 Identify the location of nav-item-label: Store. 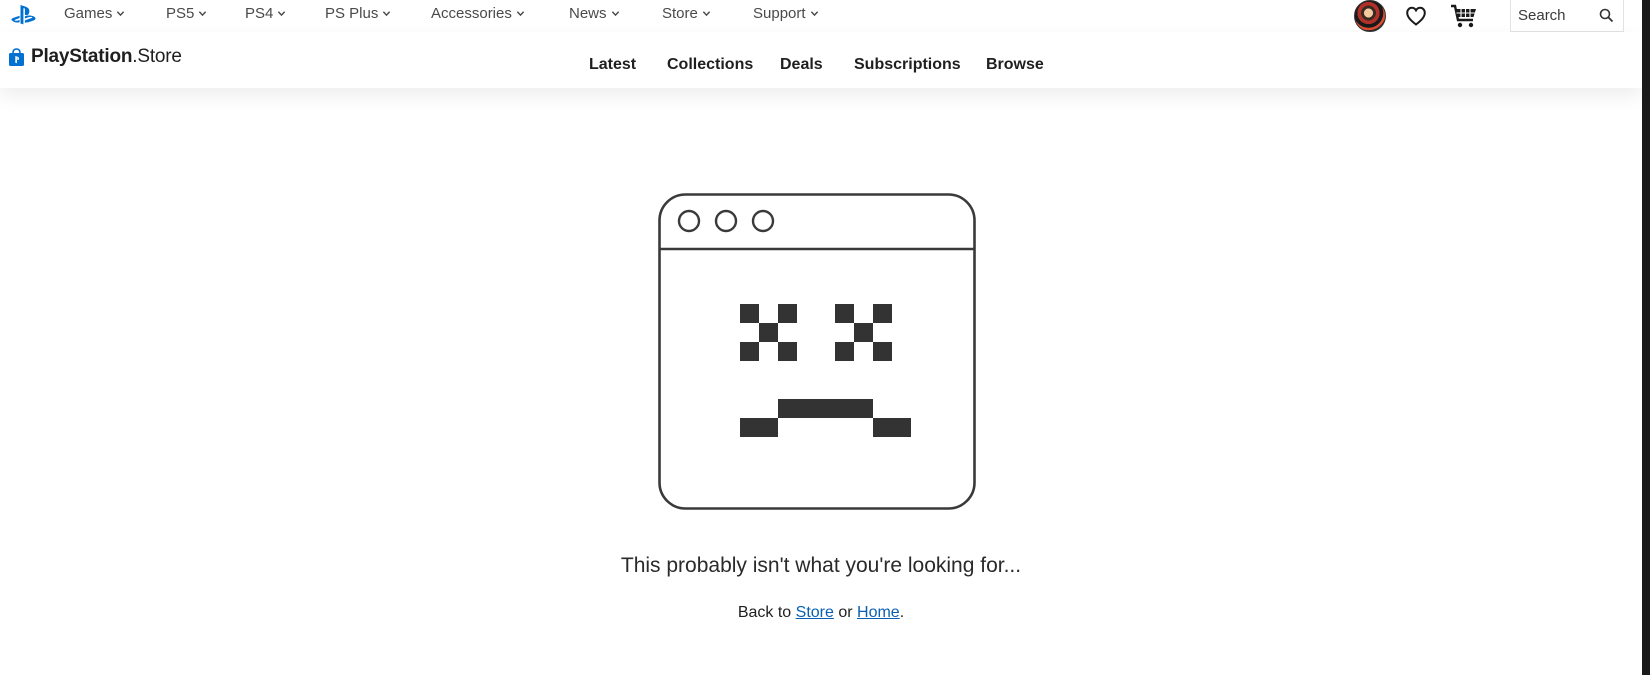
(680, 13).